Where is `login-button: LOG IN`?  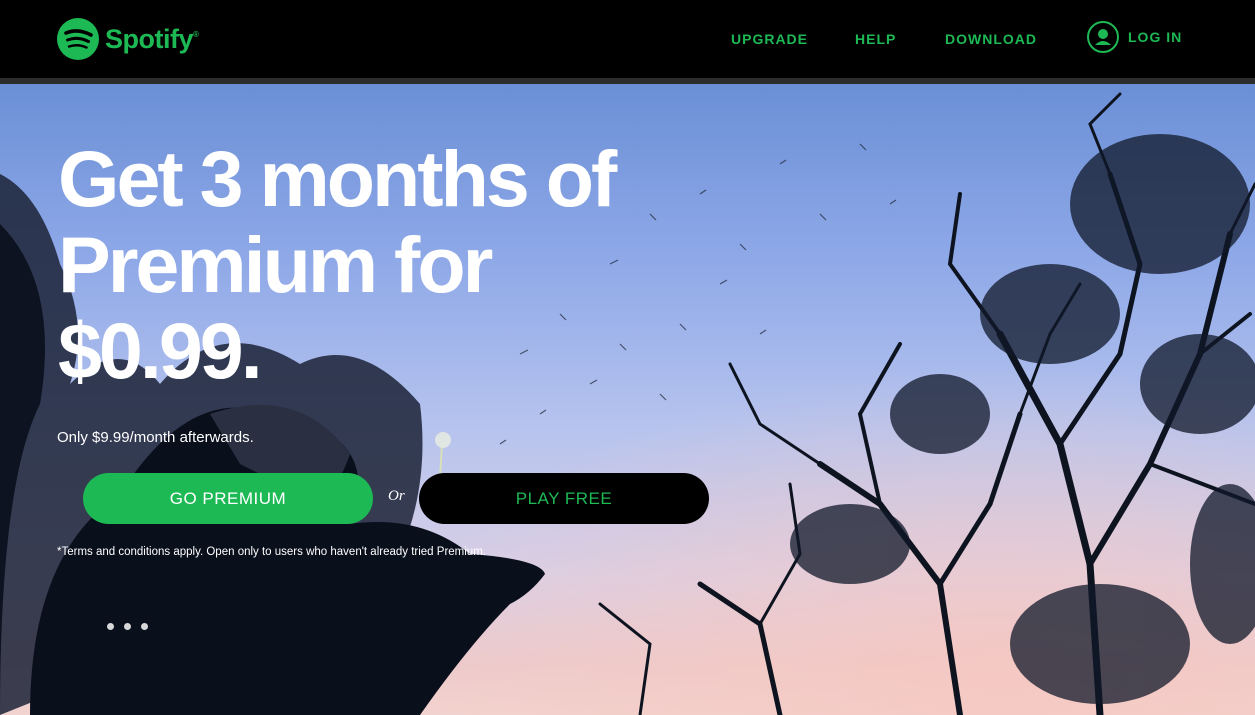
login-button: LOG IN is located at coordinates (1134, 37).